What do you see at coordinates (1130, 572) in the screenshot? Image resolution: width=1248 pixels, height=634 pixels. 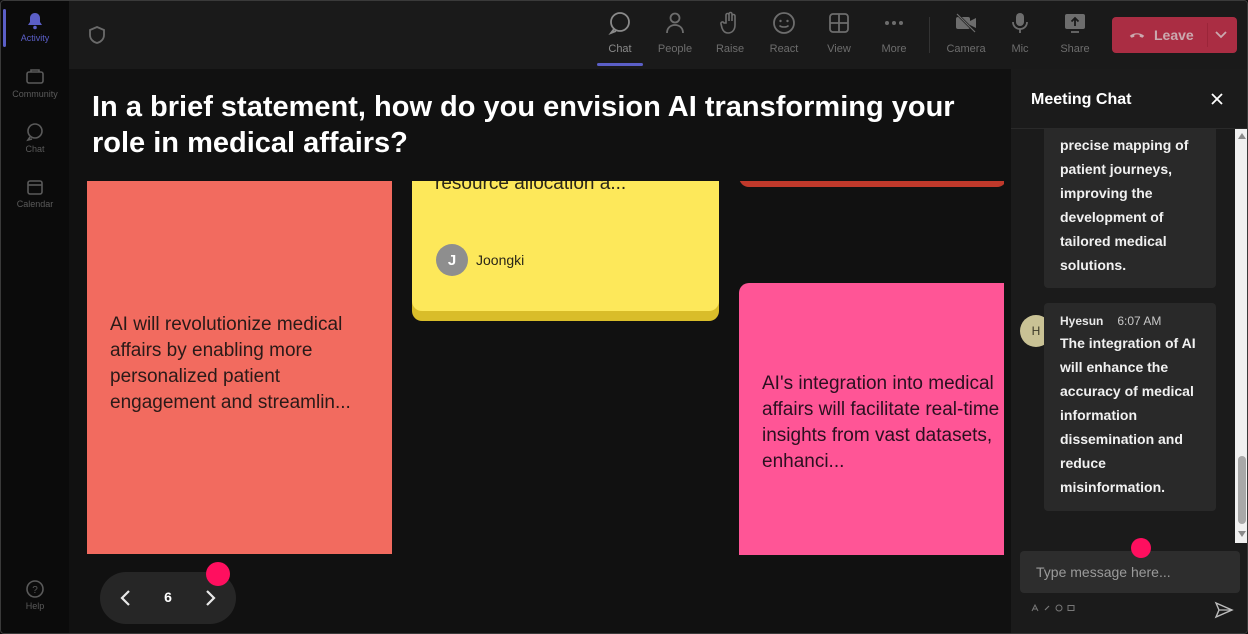 I see `chat-message-input` at bounding box center [1130, 572].